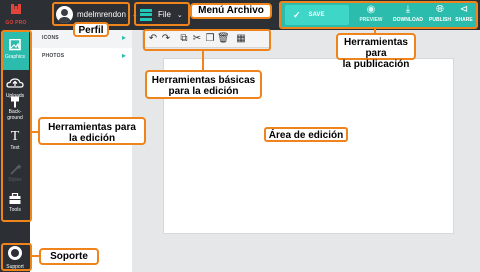  What do you see at coordinates (92, 131) in the screenshot?
I see `annotation-herramientas-edicion: Herramientas para la edición` at bounding box center [92, 131].